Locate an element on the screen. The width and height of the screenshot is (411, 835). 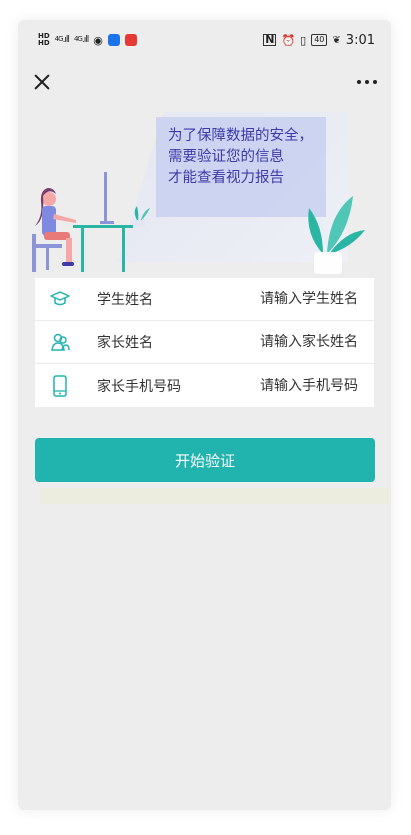
battery-icon: 40 is located at coordinates (319, 40).